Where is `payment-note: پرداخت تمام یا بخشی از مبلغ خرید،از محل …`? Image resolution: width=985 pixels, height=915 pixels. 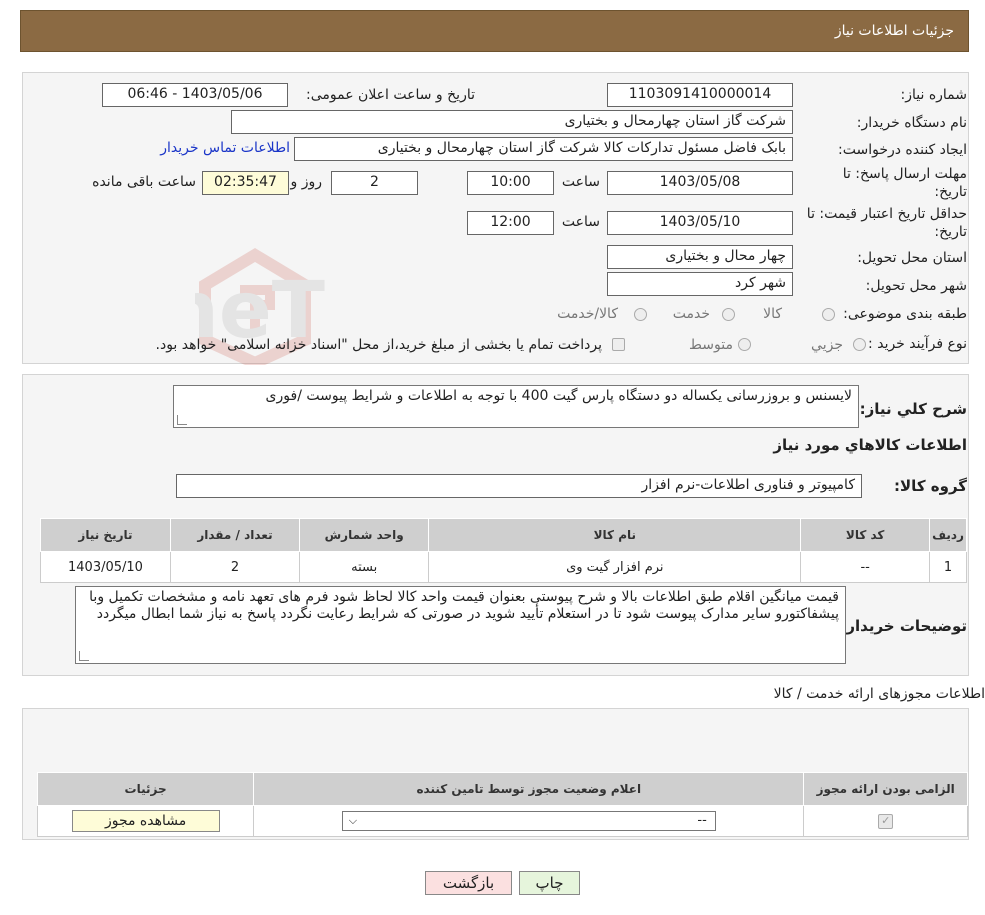
payment-note: پرداخت تمام یا بخشی از مبلغ خرید،از محل … is located at coordinates (378, 345).